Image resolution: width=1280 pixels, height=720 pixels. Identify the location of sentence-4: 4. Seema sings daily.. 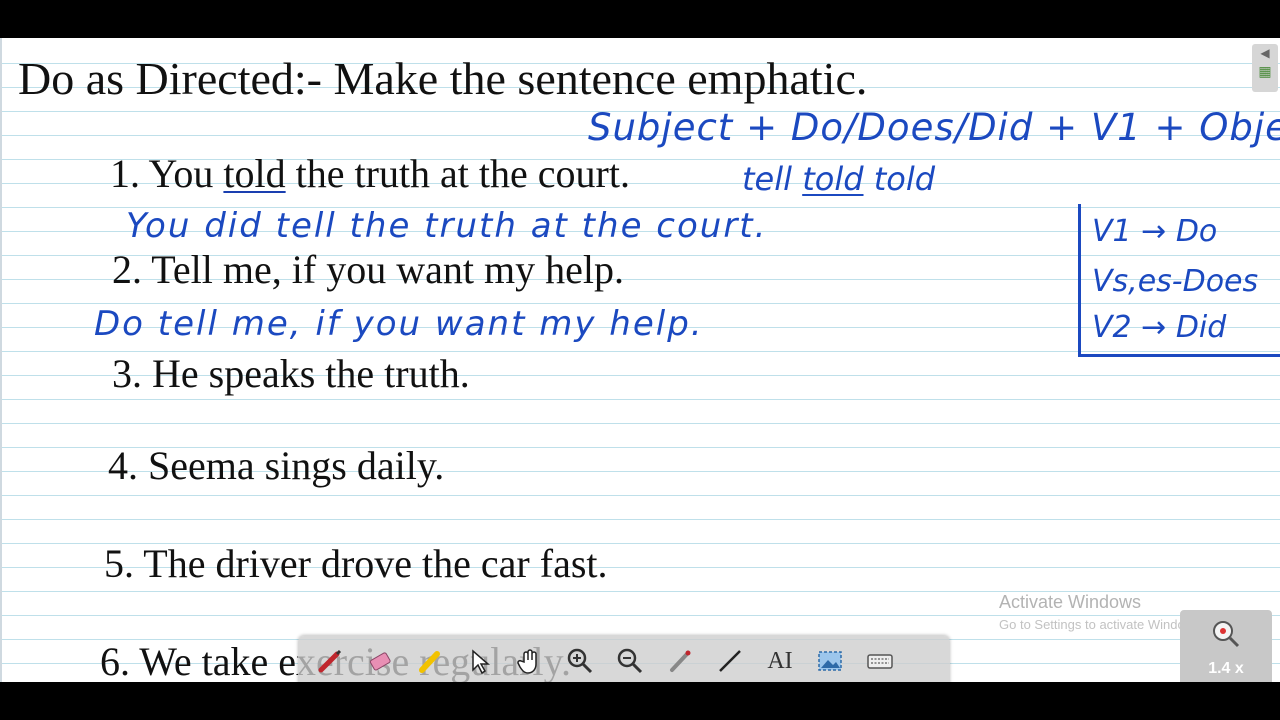
(276, 465).